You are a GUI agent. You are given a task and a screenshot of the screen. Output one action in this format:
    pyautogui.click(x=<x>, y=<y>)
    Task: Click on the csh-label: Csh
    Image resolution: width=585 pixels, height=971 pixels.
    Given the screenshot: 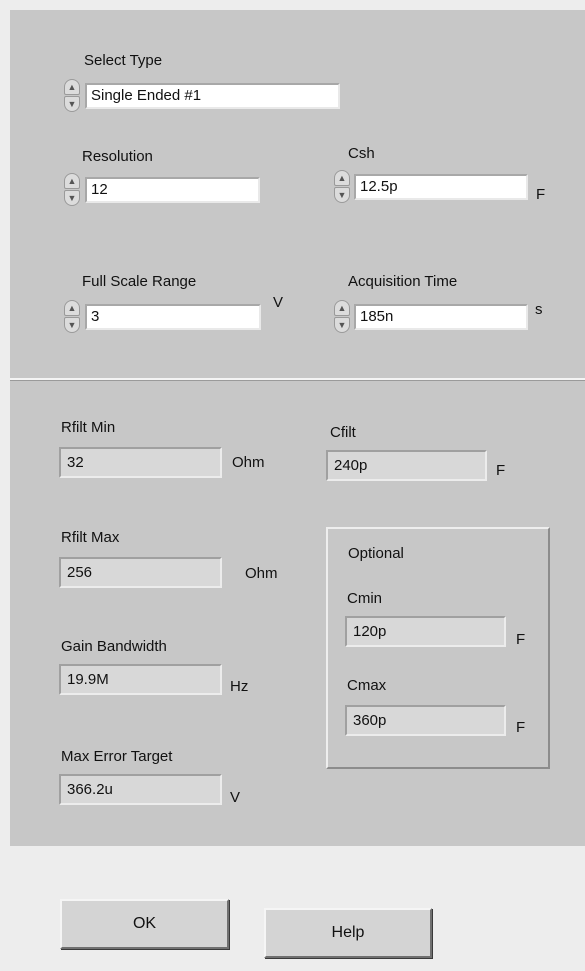 What is the action you would take?
    pyautogui.click(x=361, y=153)
    